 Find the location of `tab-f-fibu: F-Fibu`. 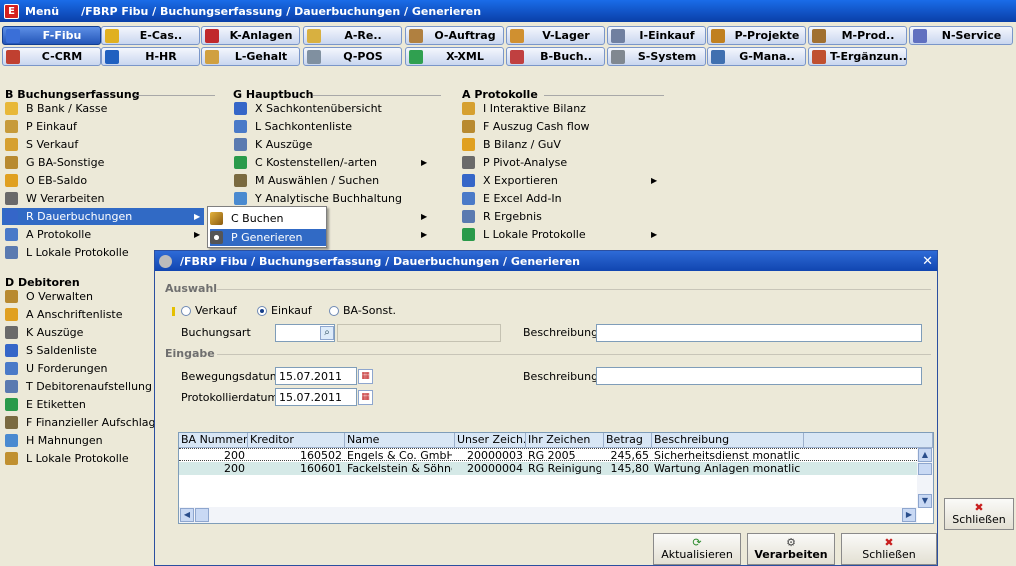

tab-f-fibu: F-Fibu is located at coordinates (51, 35).